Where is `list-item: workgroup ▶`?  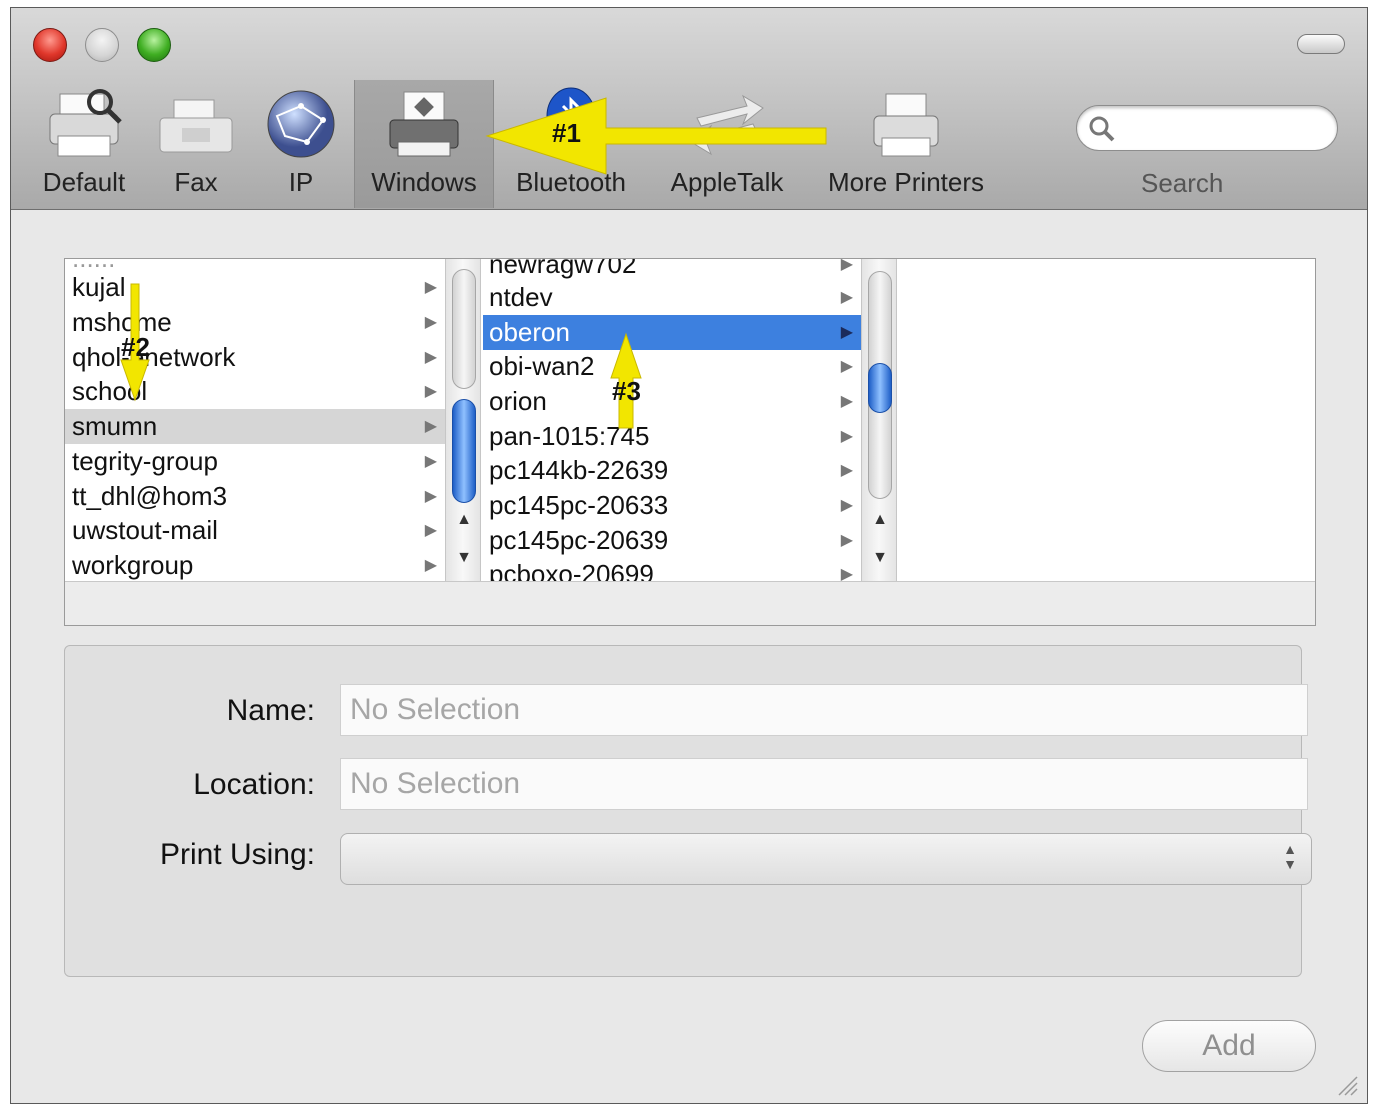
list-item: workgroup ▶ is located at coordinates (255, 564).